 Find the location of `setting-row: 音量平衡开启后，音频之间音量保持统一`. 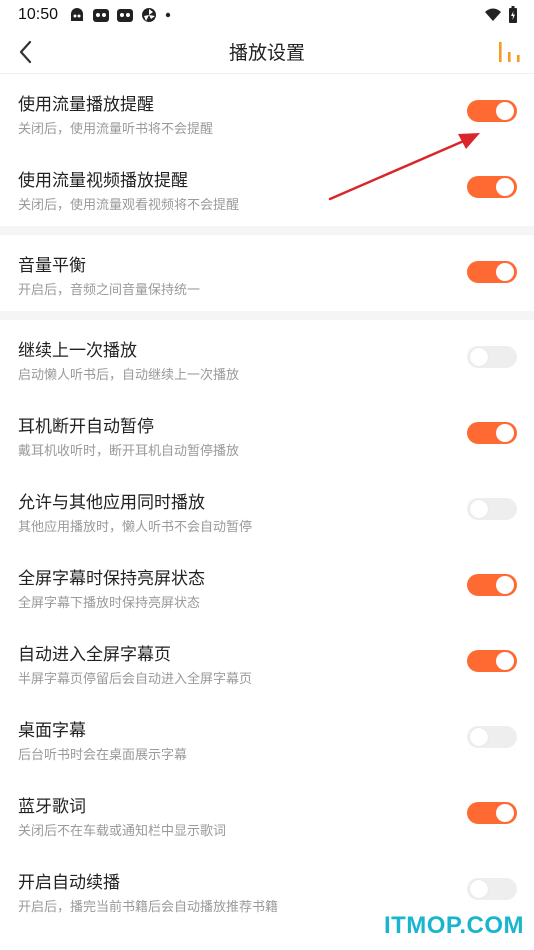

setting-row: 音量平衡开启后，音频之间音量保持统一 is located at coordinates (267, 273).